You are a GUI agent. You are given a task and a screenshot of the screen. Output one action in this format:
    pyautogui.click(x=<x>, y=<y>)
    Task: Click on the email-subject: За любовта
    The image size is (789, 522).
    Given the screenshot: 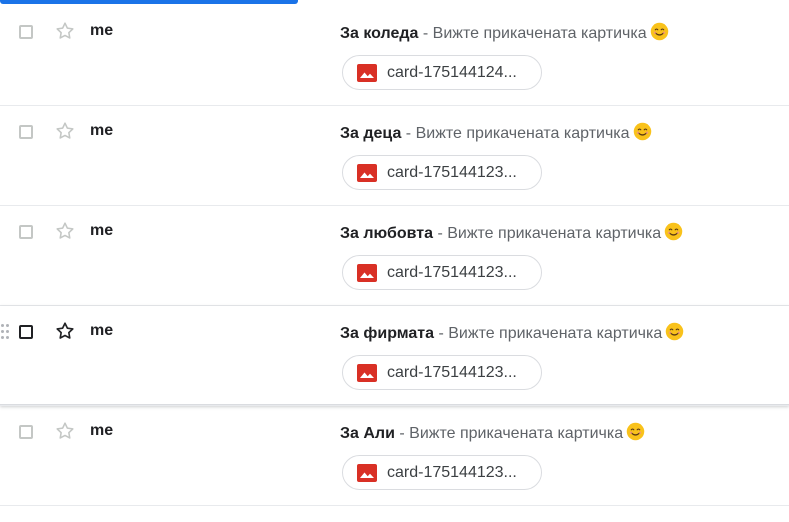 What is the action you would take?
    pyautogui.click(x=386, y=233)
    